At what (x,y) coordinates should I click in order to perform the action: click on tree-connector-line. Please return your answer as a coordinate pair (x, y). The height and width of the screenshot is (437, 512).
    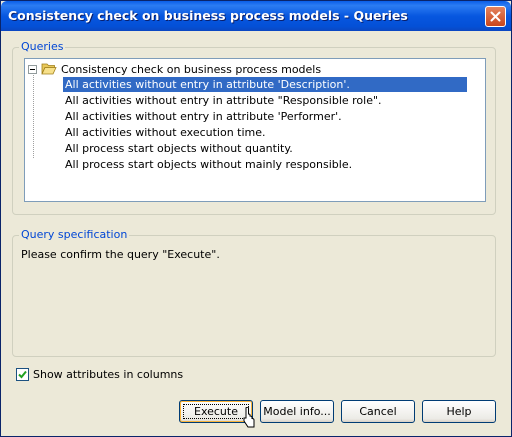
    Looking at the image, I should click on (33, 115).